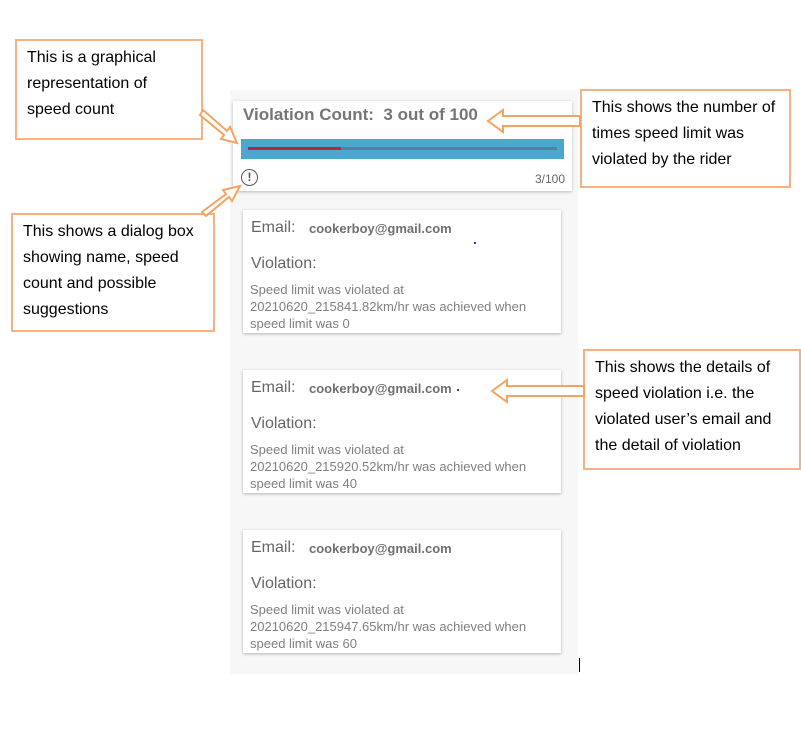  Describe the element at coordinates (221, 201) in the screenshot. I see `arrow-to-info-icon` at that location.